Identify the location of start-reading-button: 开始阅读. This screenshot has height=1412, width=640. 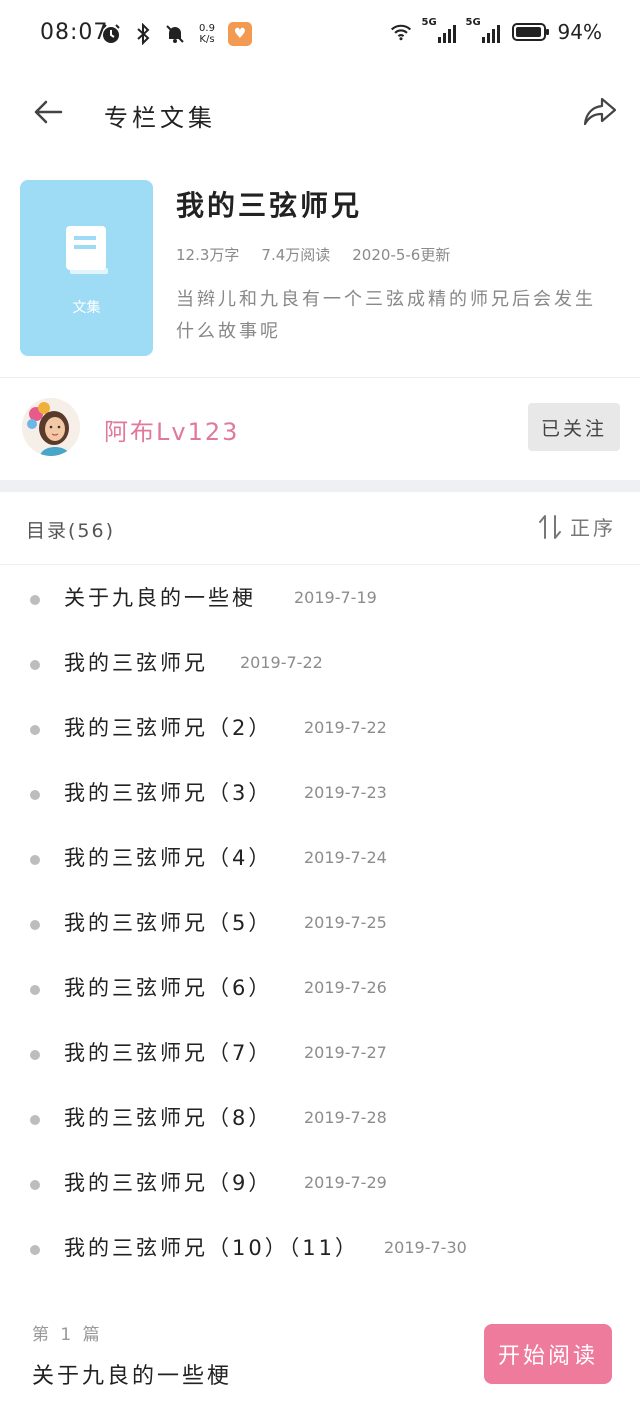
(548, 1354).